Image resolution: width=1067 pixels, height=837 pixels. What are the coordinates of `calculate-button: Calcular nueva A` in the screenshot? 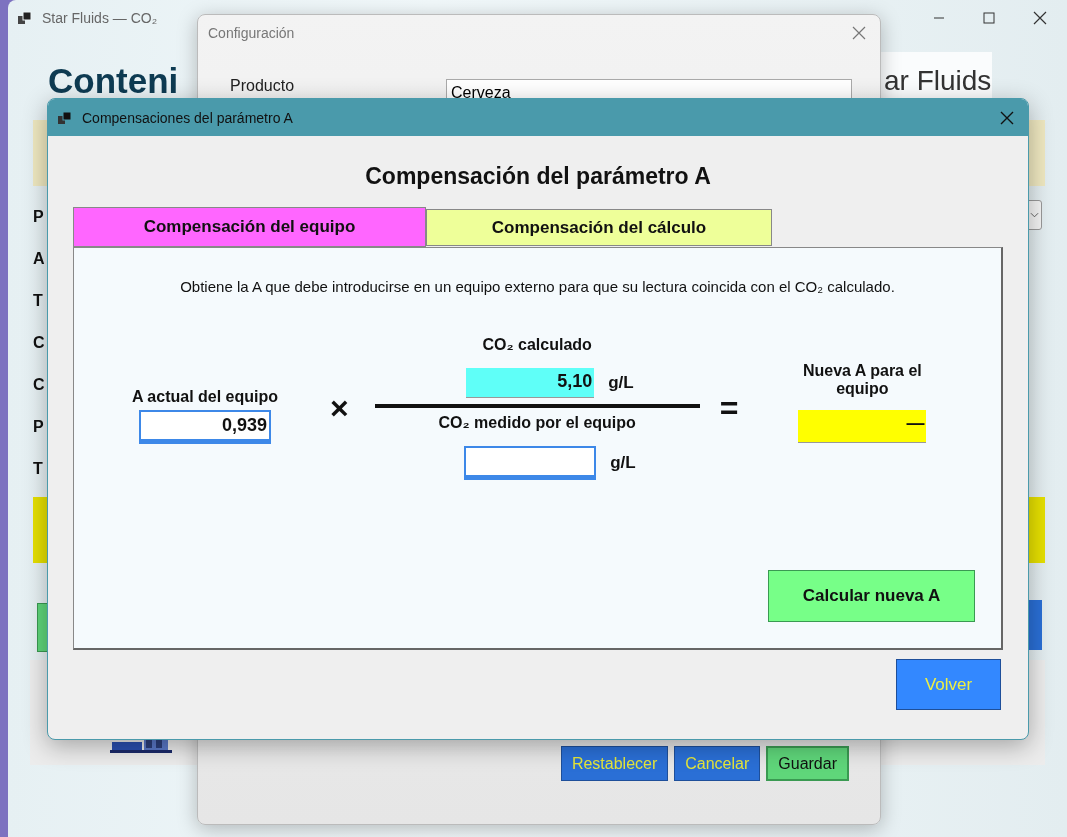 It's located at (871, 596).